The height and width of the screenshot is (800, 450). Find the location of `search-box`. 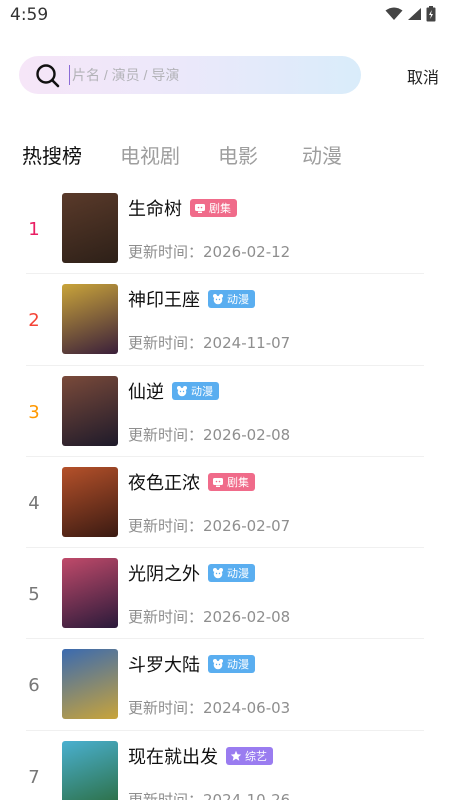

search-box is located at coordinates (190, 75).